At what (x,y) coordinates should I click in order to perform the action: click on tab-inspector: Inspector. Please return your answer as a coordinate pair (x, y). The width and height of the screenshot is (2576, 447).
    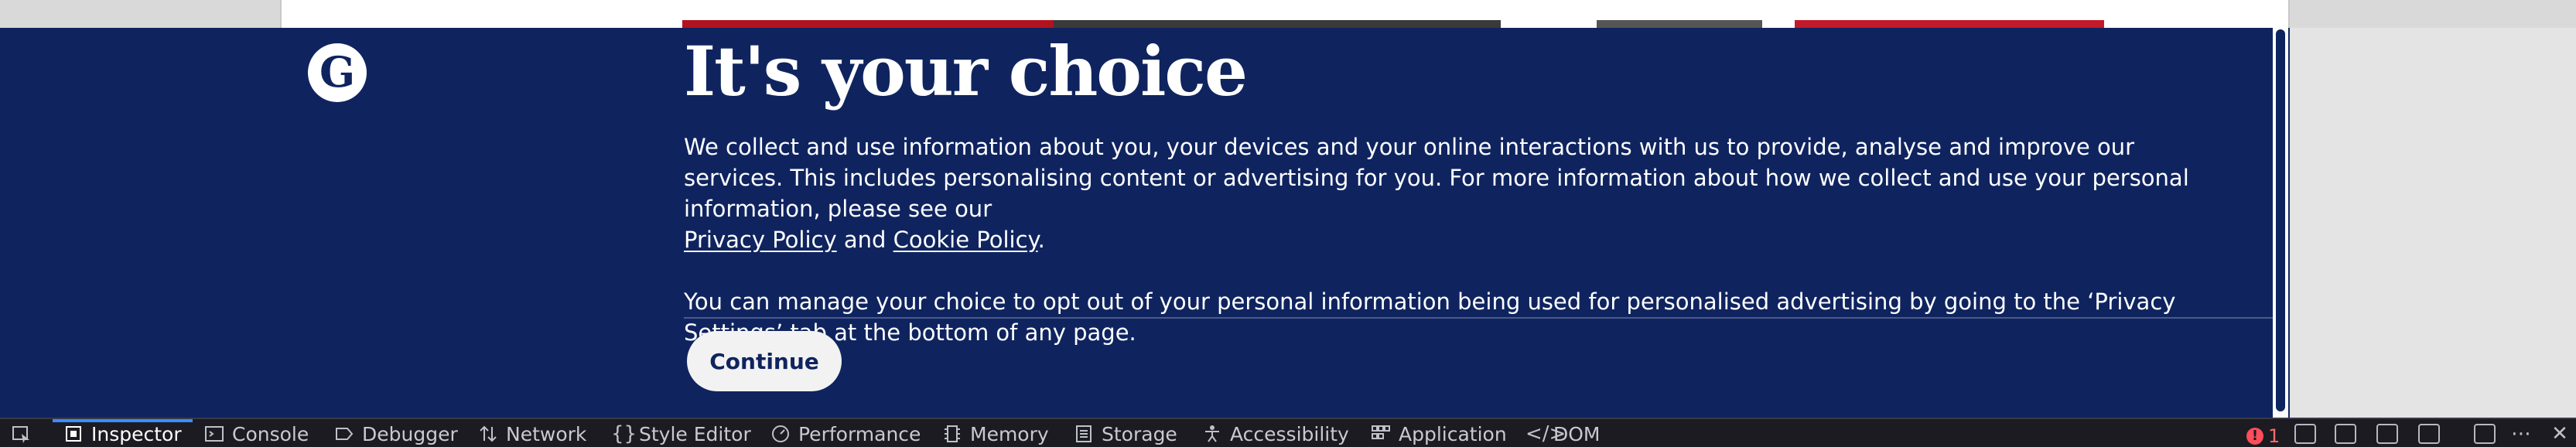
    Looking at the image, I should click on (123, 433).